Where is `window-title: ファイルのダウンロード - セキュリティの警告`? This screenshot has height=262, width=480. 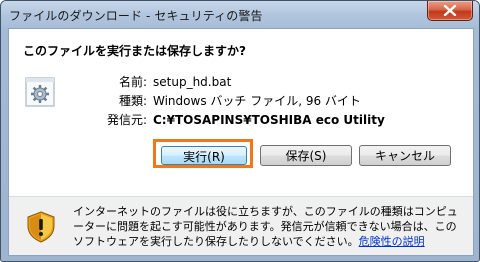 window-title: ファイルのダウンロード - セキュリティの警告 is located at coordinates (136, 16).